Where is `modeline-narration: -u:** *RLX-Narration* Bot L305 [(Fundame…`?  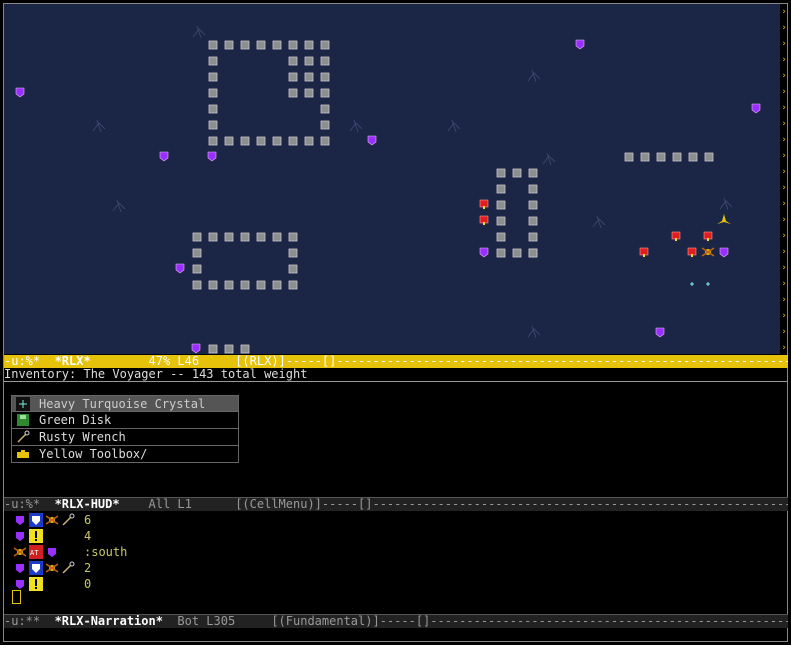 modeline-narration: -u:** *RLX-Narration* Bot L305 [(Fundame… is located at coordinates (396, 621).